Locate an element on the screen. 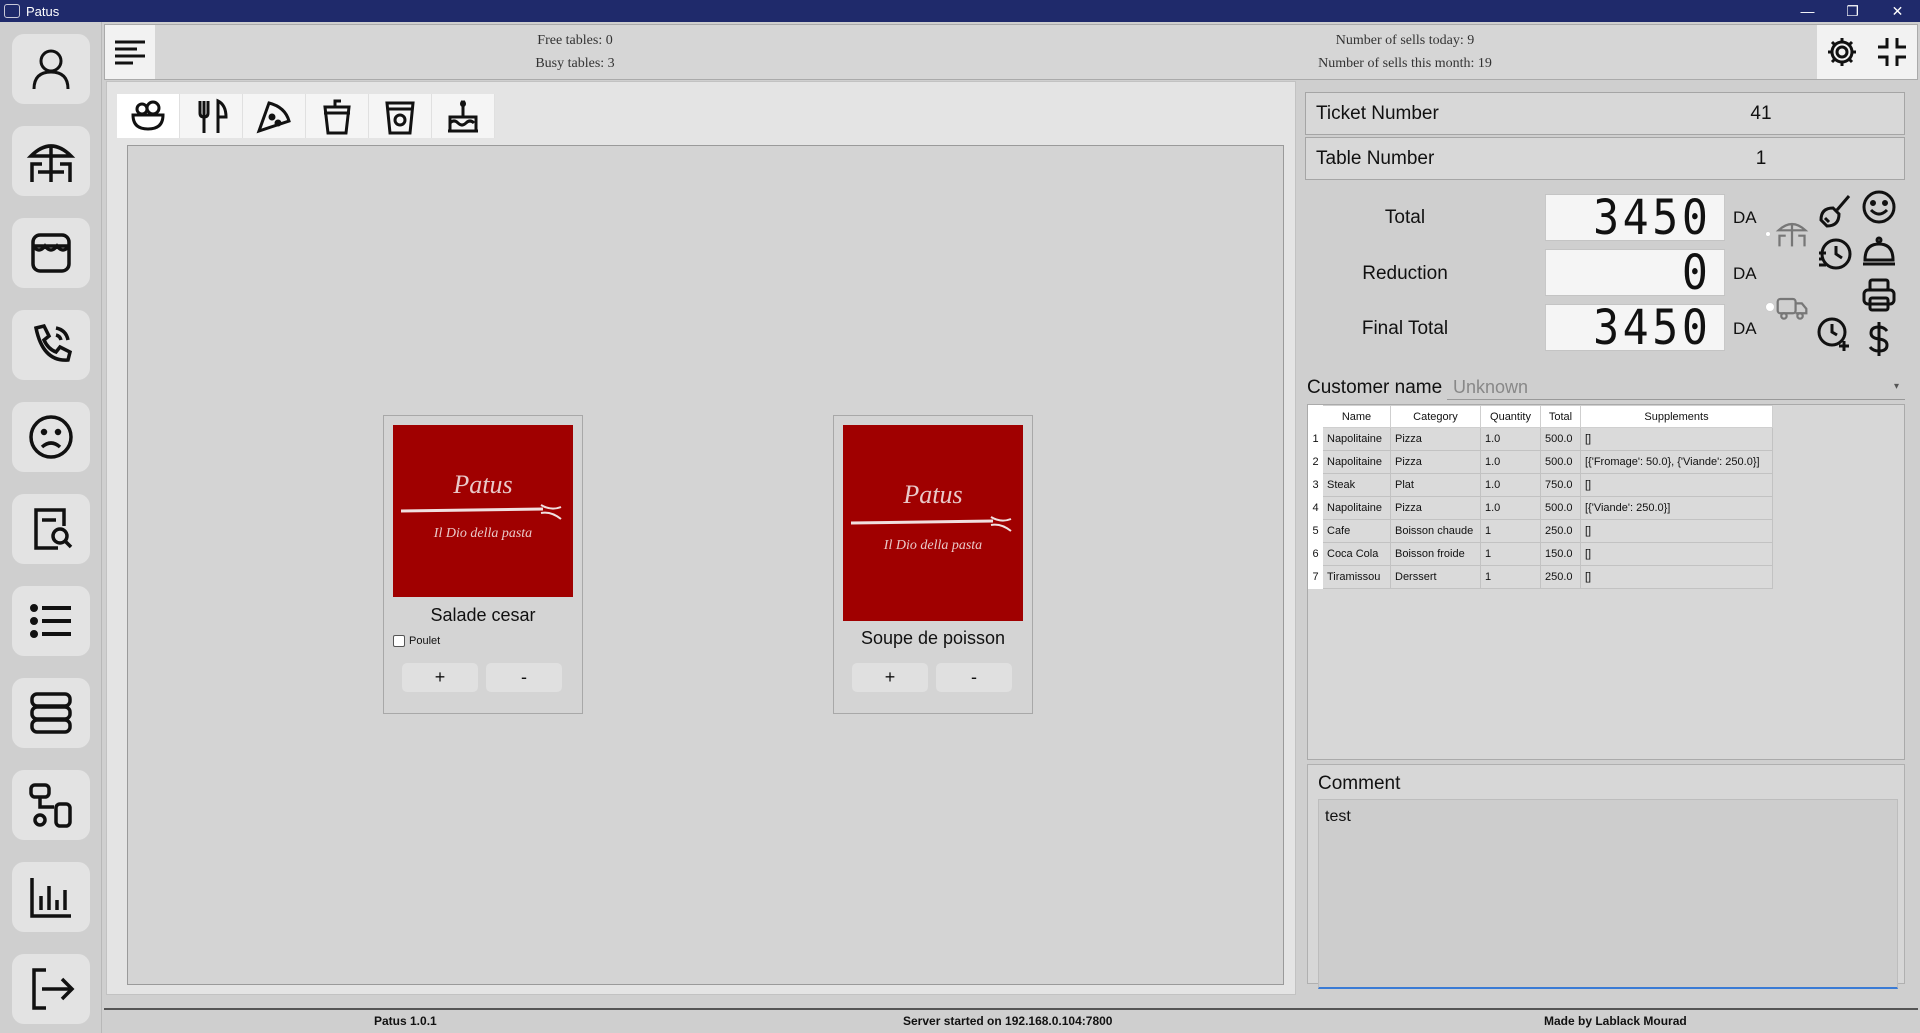 The image size is (1920, 1033). customer-name-select: Unknown ▾ is located at coordinates (1676, 387).